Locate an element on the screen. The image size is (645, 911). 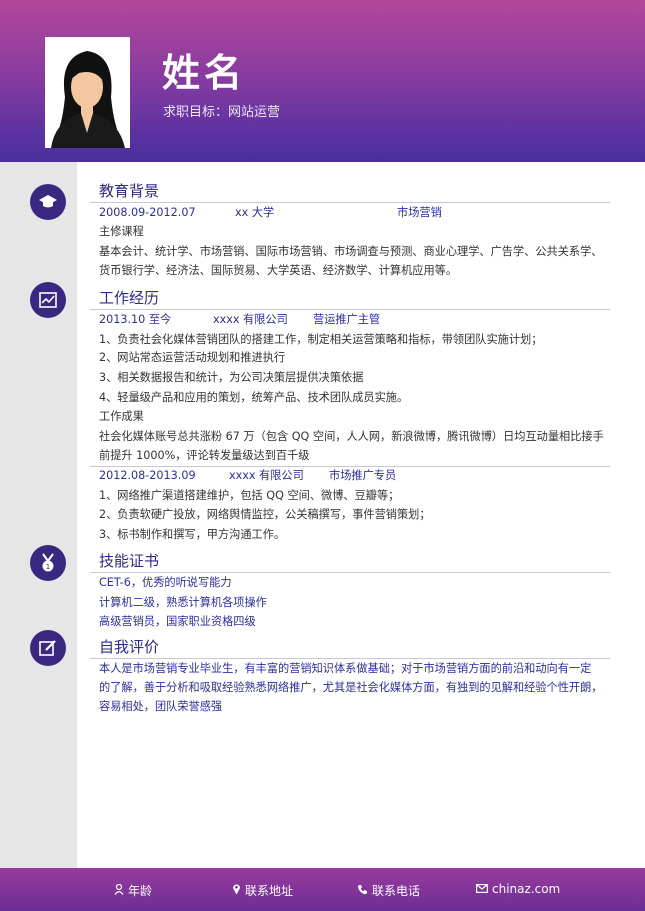
footer-email: chinaz.com is located at coordinates (518, 889).